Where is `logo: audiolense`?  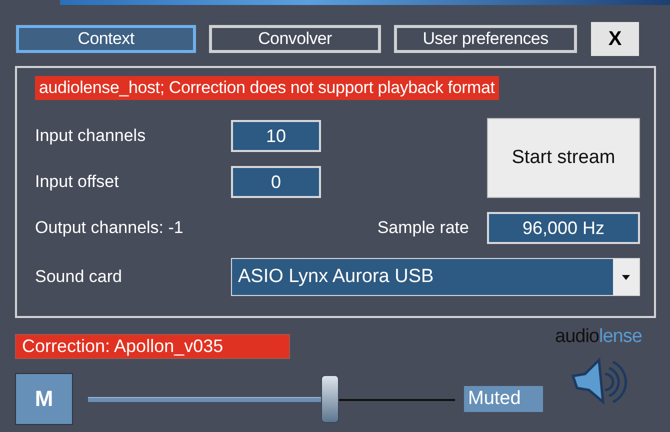 logo: audiolense is located at coordinates (598, 337).